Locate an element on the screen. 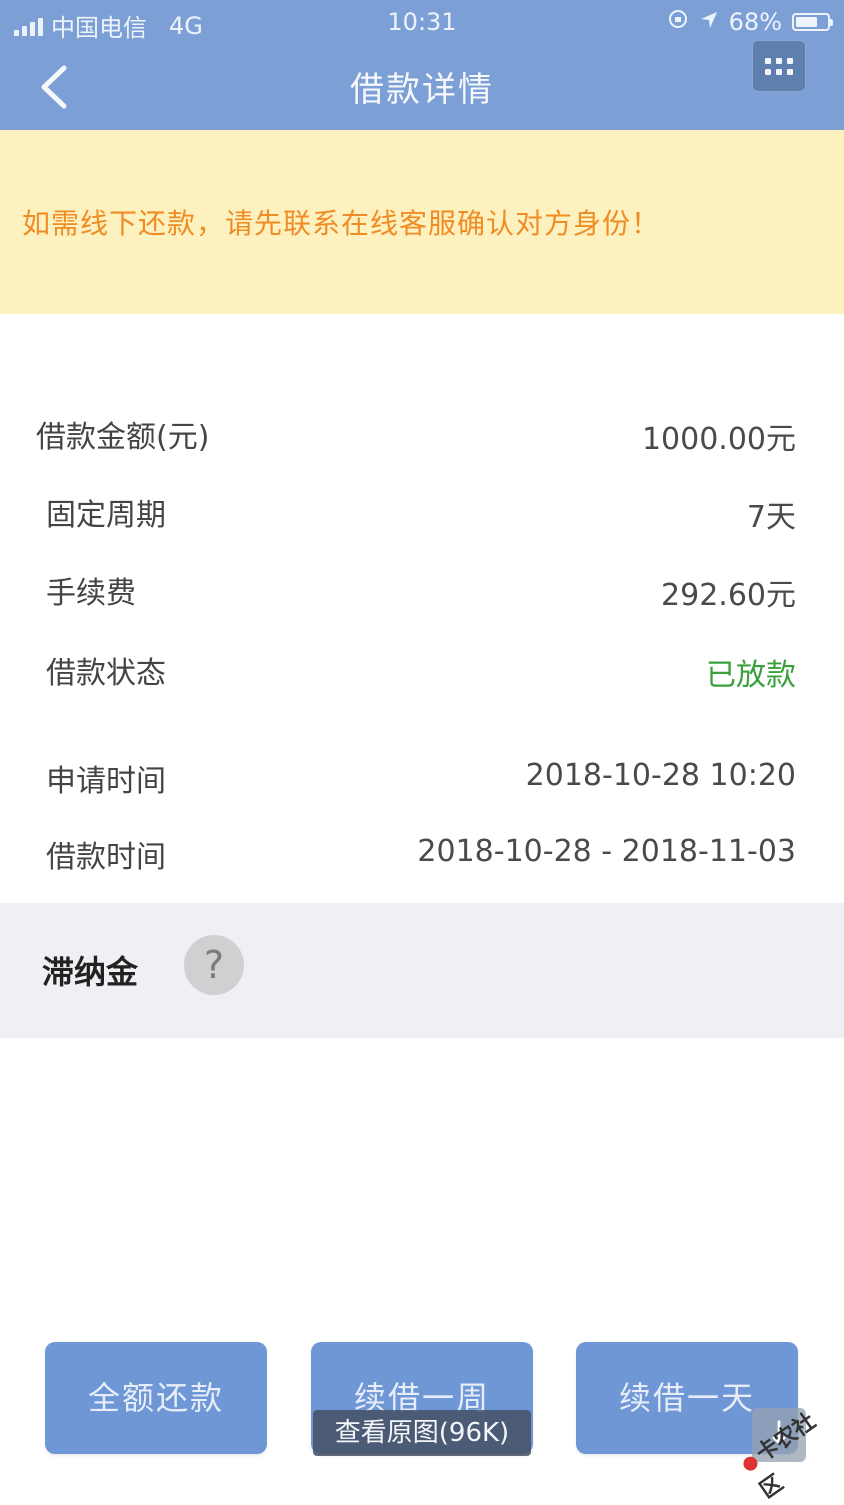 This screenshot has width=844, height=1505. battery-percent: 68% is located at coordinates (755, 22).